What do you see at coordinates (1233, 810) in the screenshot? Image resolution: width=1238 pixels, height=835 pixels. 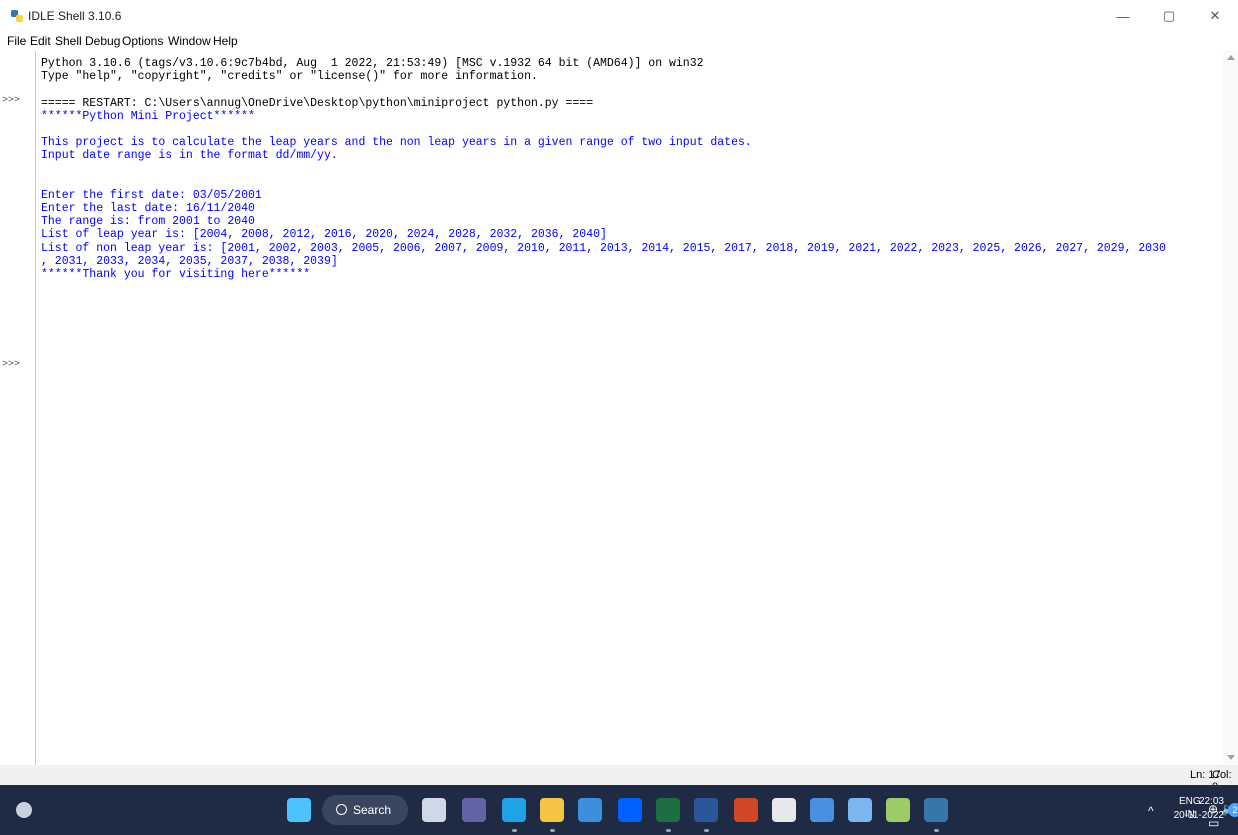 I see `notification-badge: 2` at bounding box center [1233, 810].